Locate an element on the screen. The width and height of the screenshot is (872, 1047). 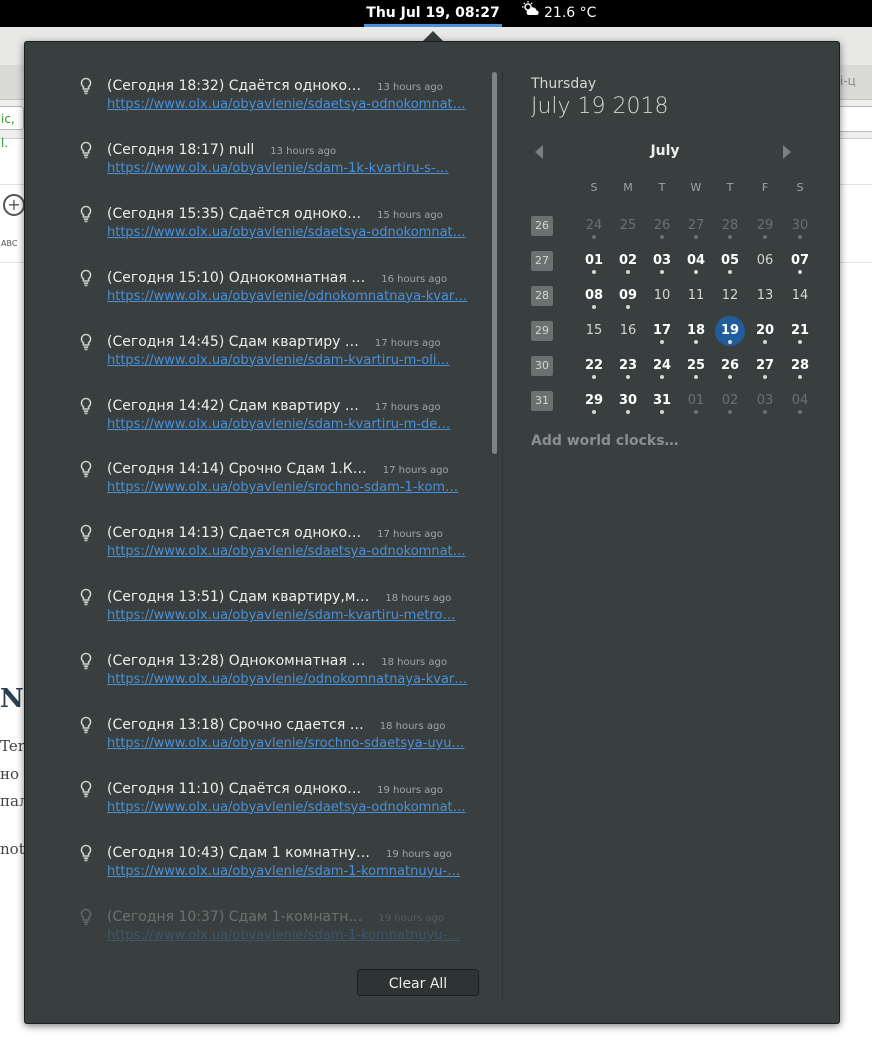
calendar-day: 18 is located at coordinates (696, 331).